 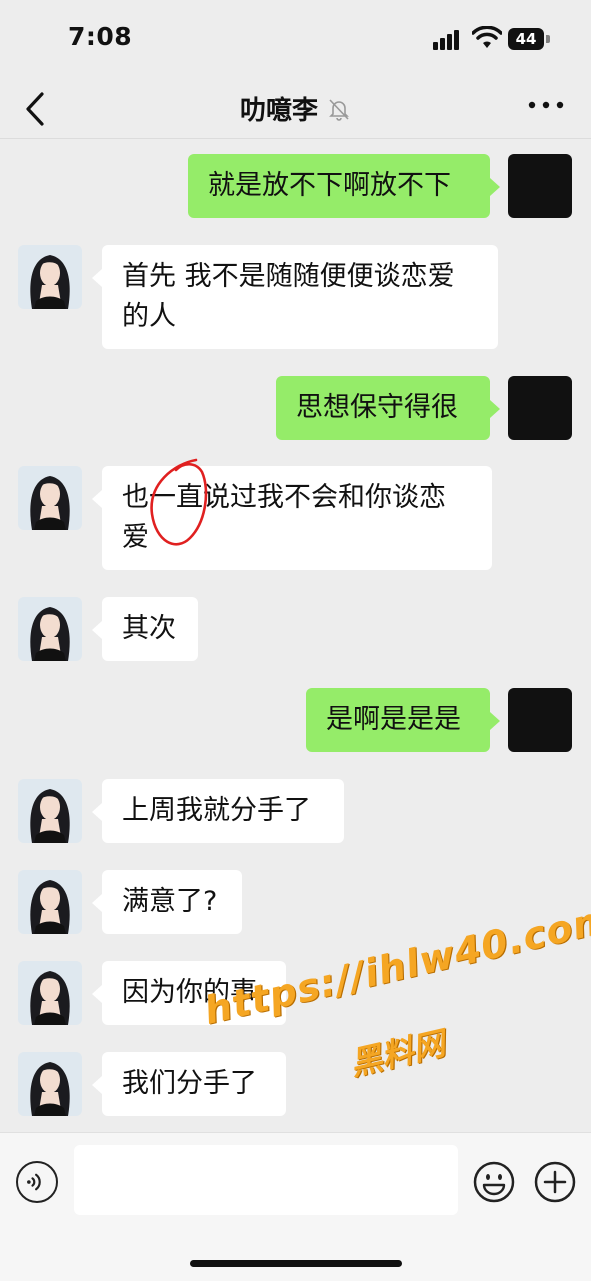 I want to click on battery-icon: 44, so click(x=526, y=39).